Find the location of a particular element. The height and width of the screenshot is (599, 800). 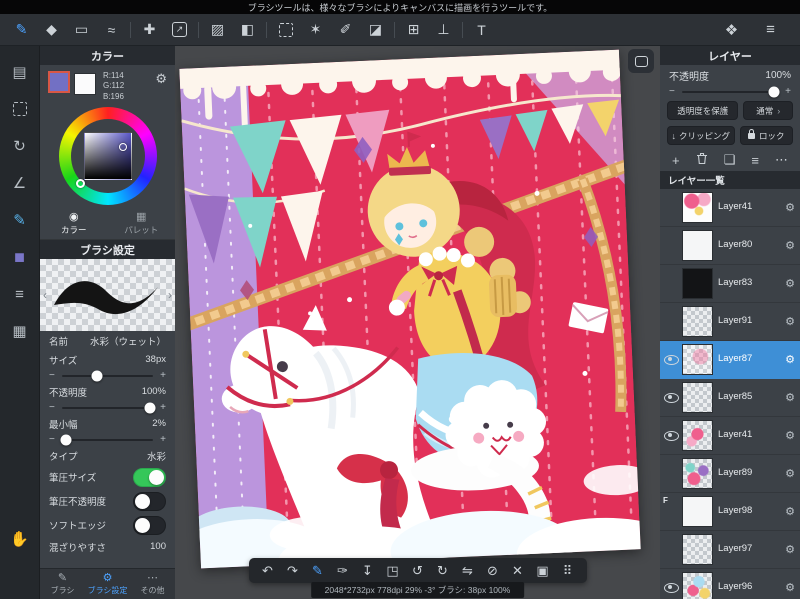

eraser-tool: ◆ is located at coordinates (51, 30).